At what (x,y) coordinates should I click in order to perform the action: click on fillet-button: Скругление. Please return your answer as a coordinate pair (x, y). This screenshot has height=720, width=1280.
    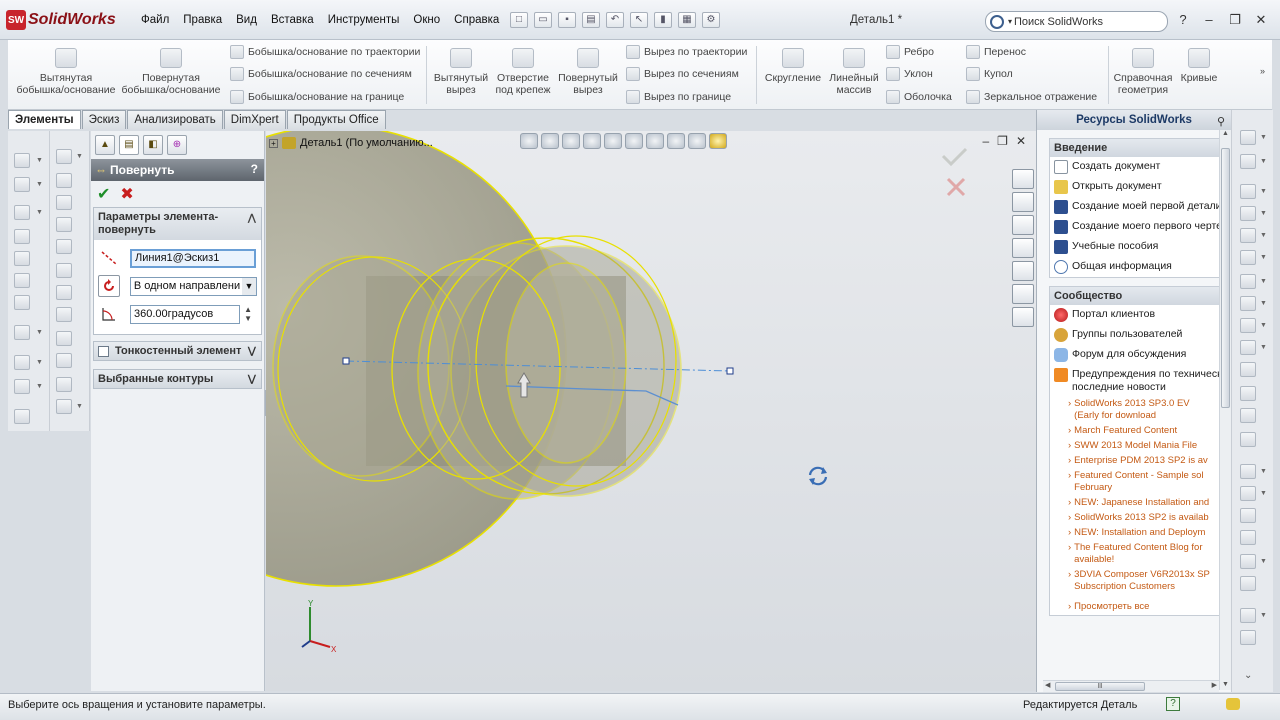
    Looking at the image, I should click on (793, 66).